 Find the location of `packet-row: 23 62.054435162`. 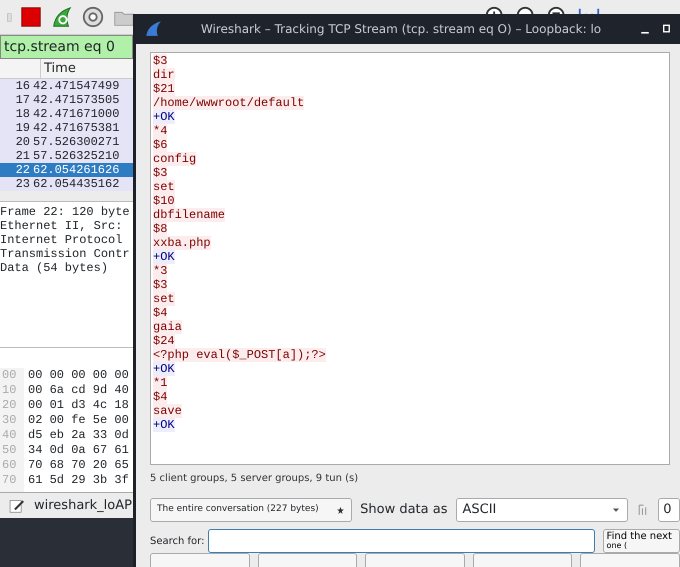

packet-row: 23 62.054435162 is located at coordinates (66, 184).